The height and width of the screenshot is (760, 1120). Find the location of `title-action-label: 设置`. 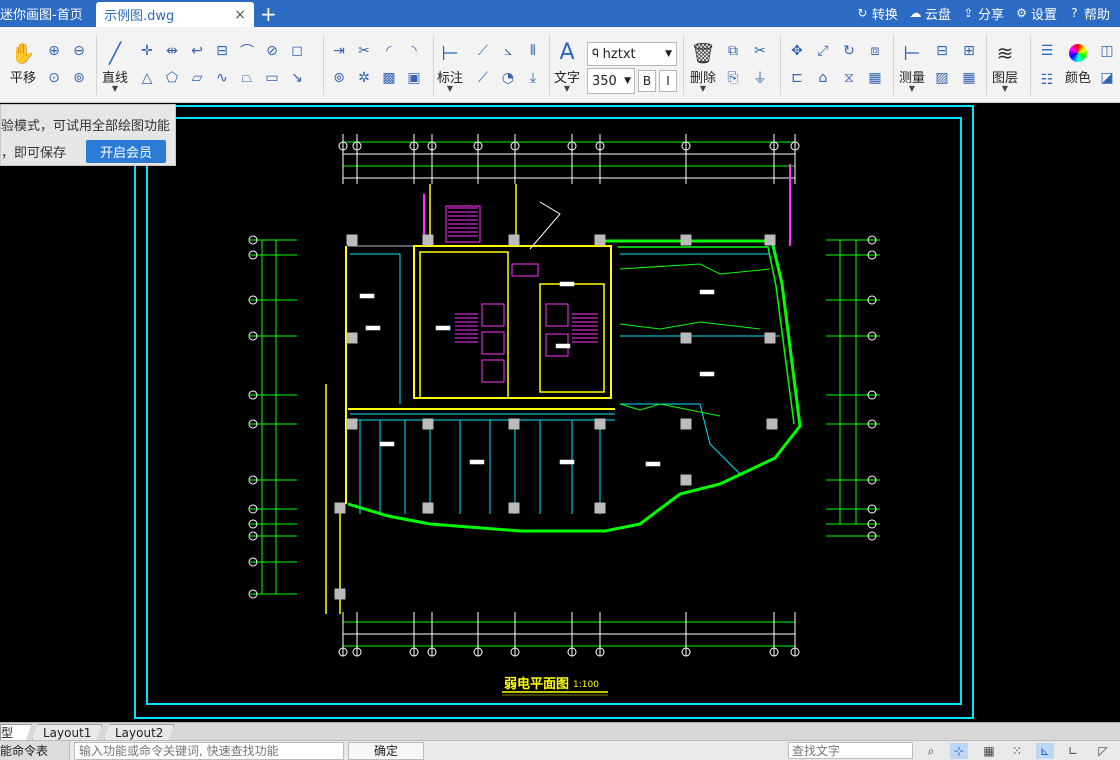

title-action-label: 设置 is located at coordinates (1043, 15).